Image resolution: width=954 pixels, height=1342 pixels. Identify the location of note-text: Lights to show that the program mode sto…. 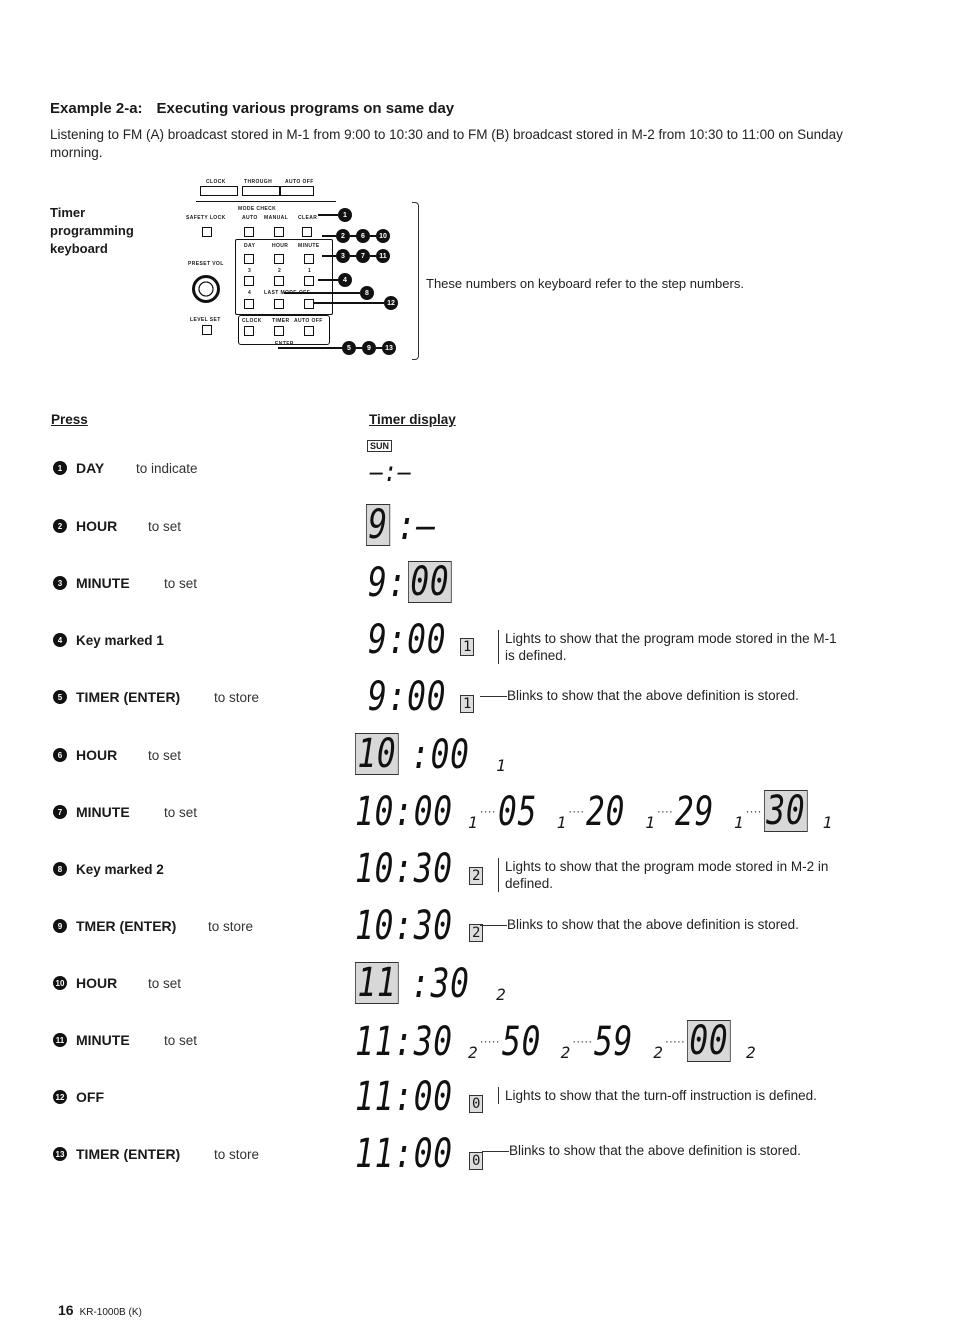
(673, 875).